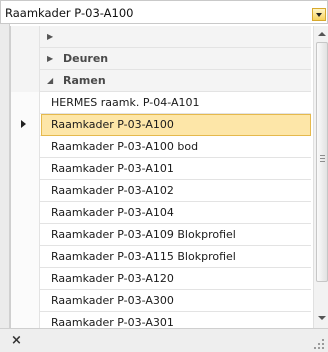 The image size is (328, 352). I want to click on item-label: Raamkader P-03-A300, so click(112, 300).